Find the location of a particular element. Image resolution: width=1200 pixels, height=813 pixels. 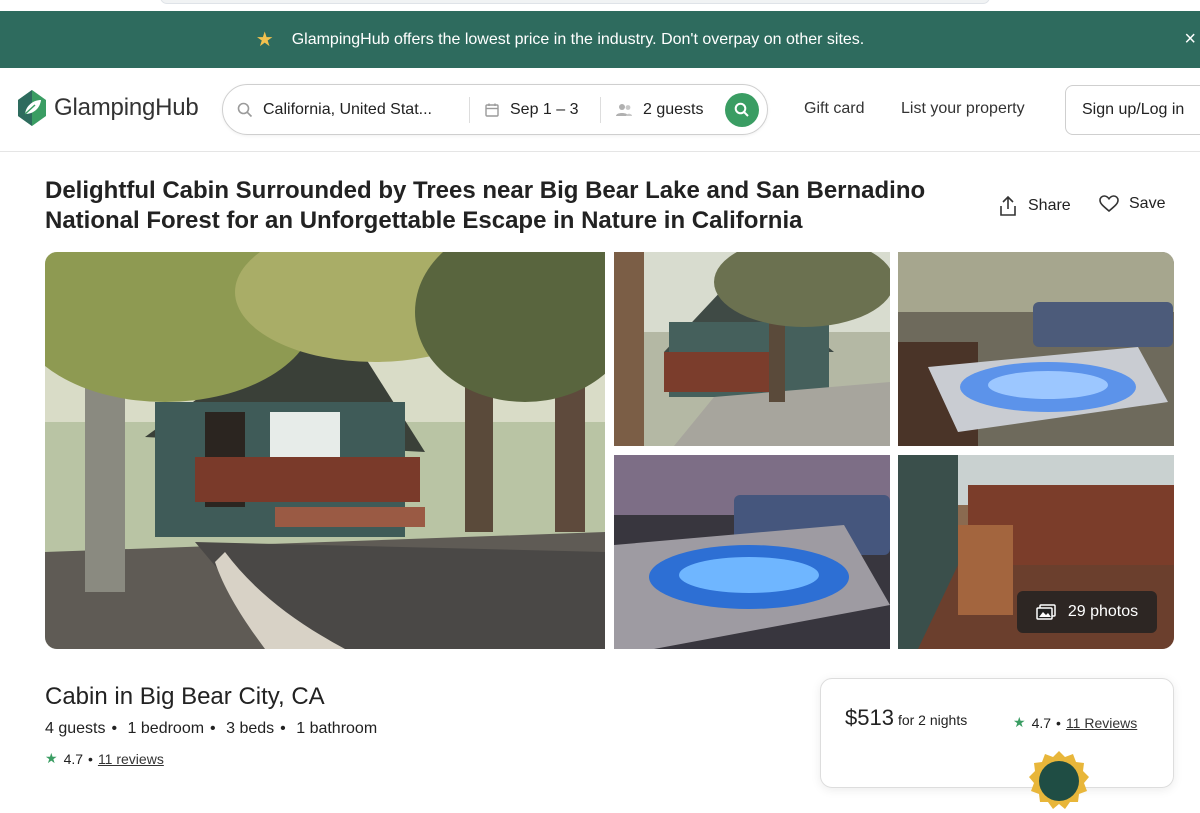

list-property-link: List your property is located at coordinates (963, 109).